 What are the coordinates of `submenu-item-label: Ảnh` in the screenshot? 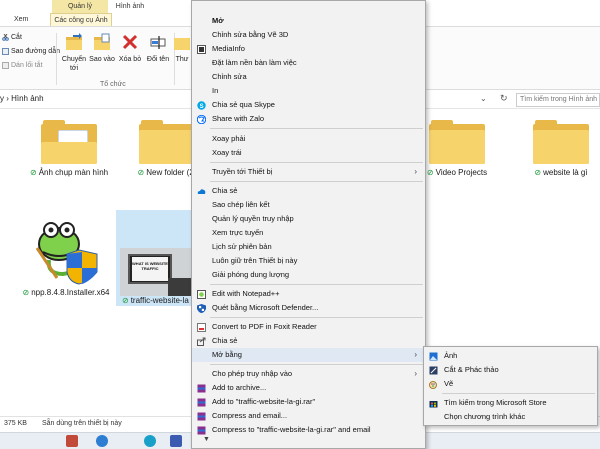 It's located at (451, 355).